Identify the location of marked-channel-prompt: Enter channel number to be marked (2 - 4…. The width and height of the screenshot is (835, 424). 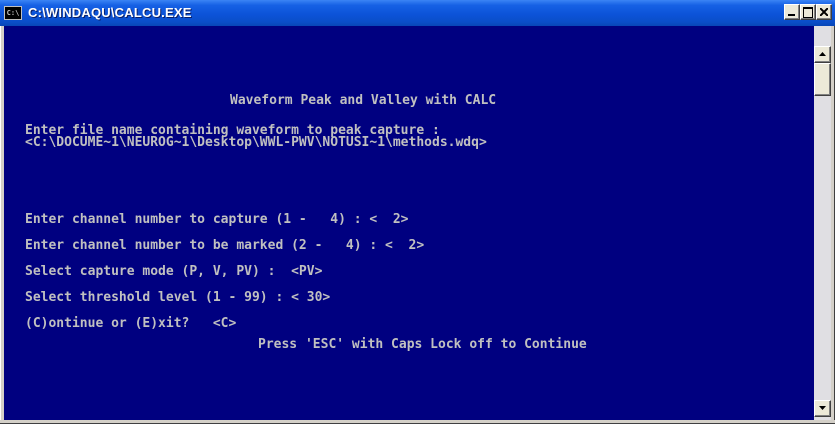
(225, 245).